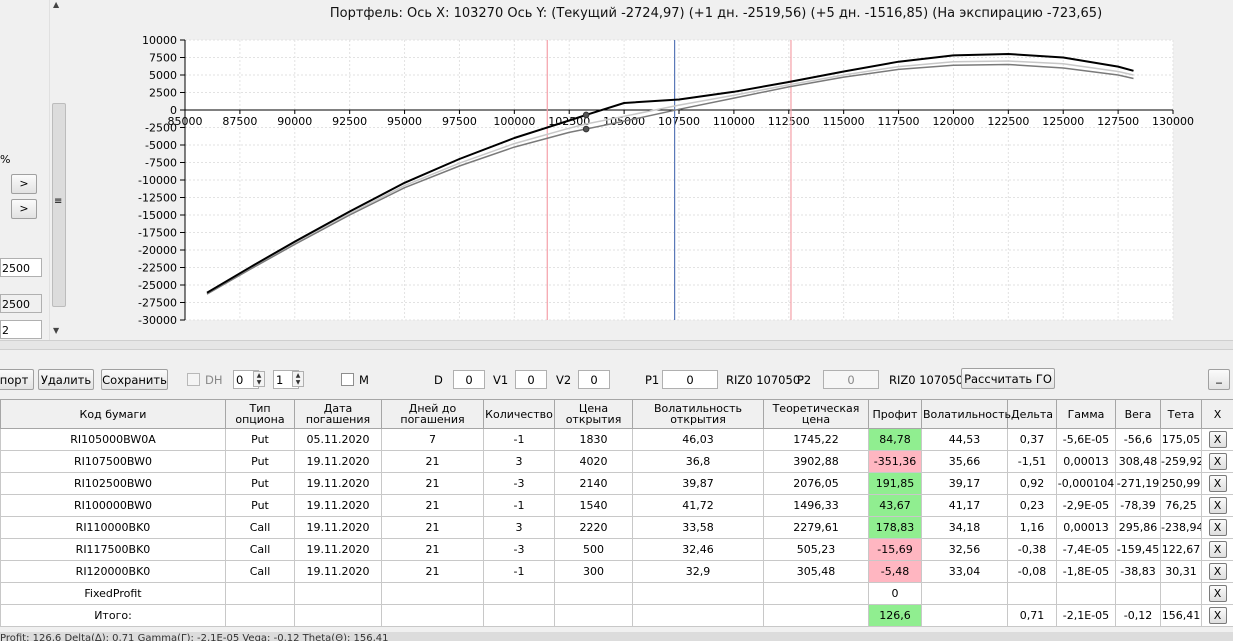 Image resolution: width=1233 pixels, height=641 pixels. What do you see at coordinates (1032, 461) in the screenshot?
I see `table-cell: -1,51` at bounding box center [1032, 461].